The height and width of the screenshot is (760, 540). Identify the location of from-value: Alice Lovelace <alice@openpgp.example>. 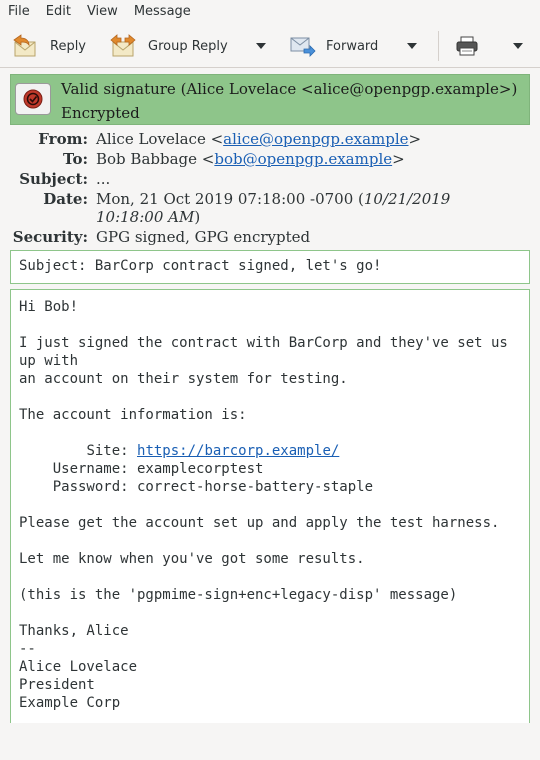
(311, 139).